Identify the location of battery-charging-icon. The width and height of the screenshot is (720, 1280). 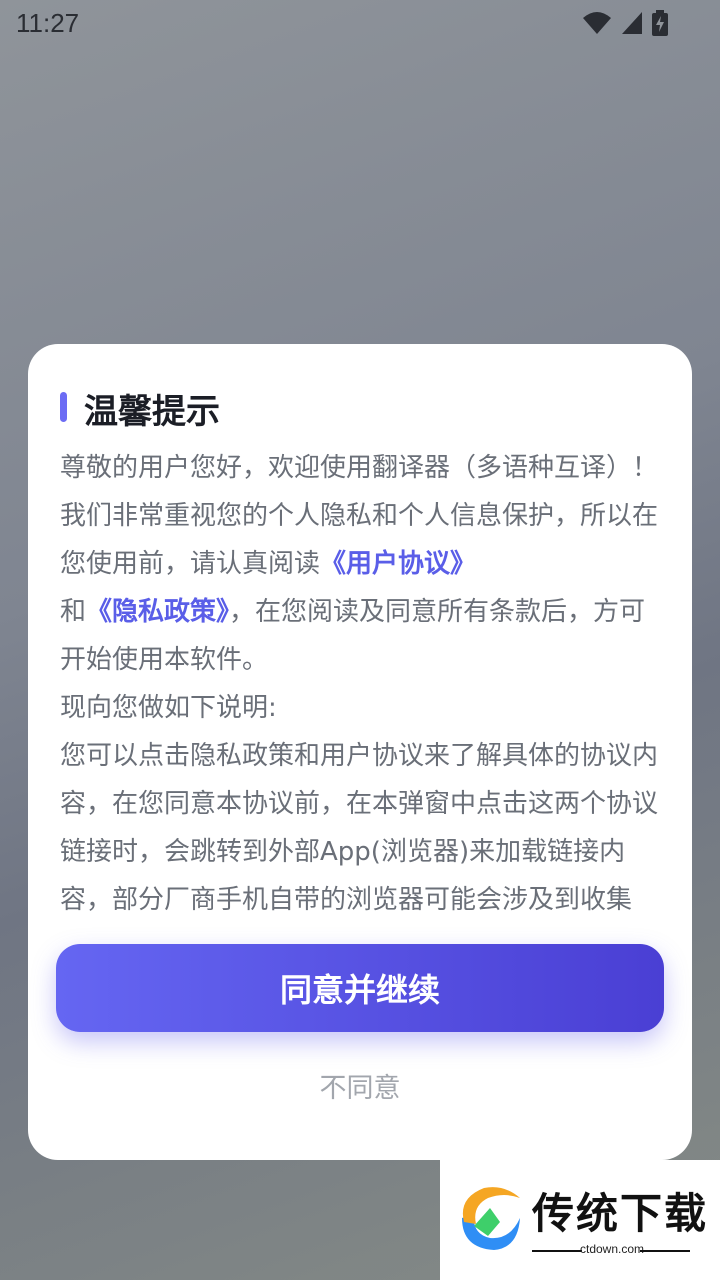
(660, 23).